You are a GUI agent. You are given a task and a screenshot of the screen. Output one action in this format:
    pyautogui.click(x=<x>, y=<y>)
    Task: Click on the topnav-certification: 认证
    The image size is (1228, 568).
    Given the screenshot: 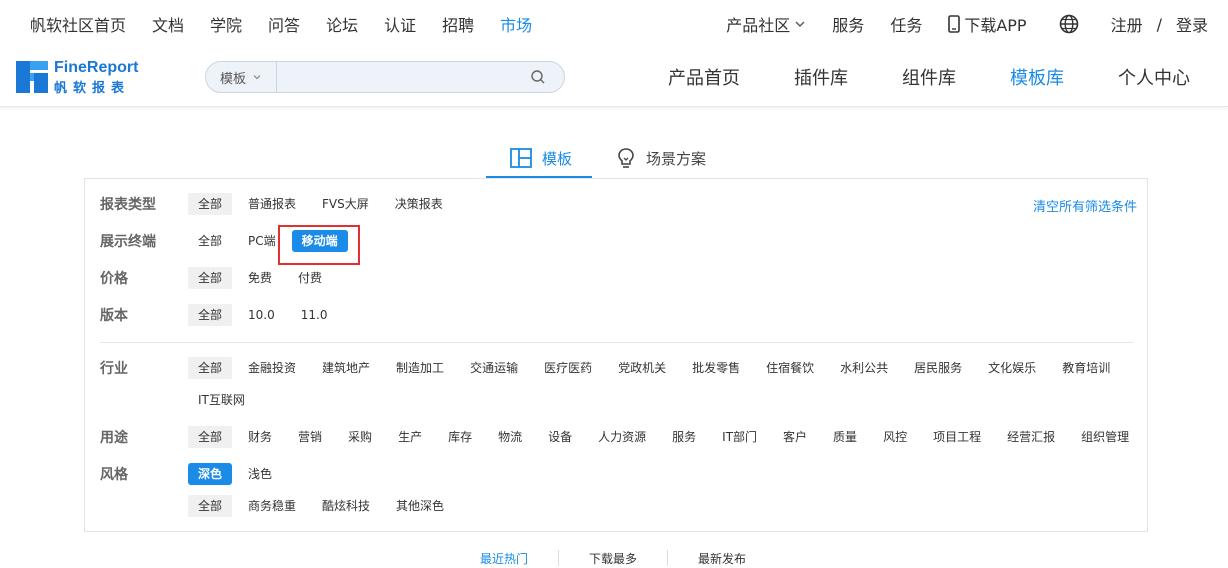 What is the action you would take?
    pyautogui.click(x=400, y=24)
    